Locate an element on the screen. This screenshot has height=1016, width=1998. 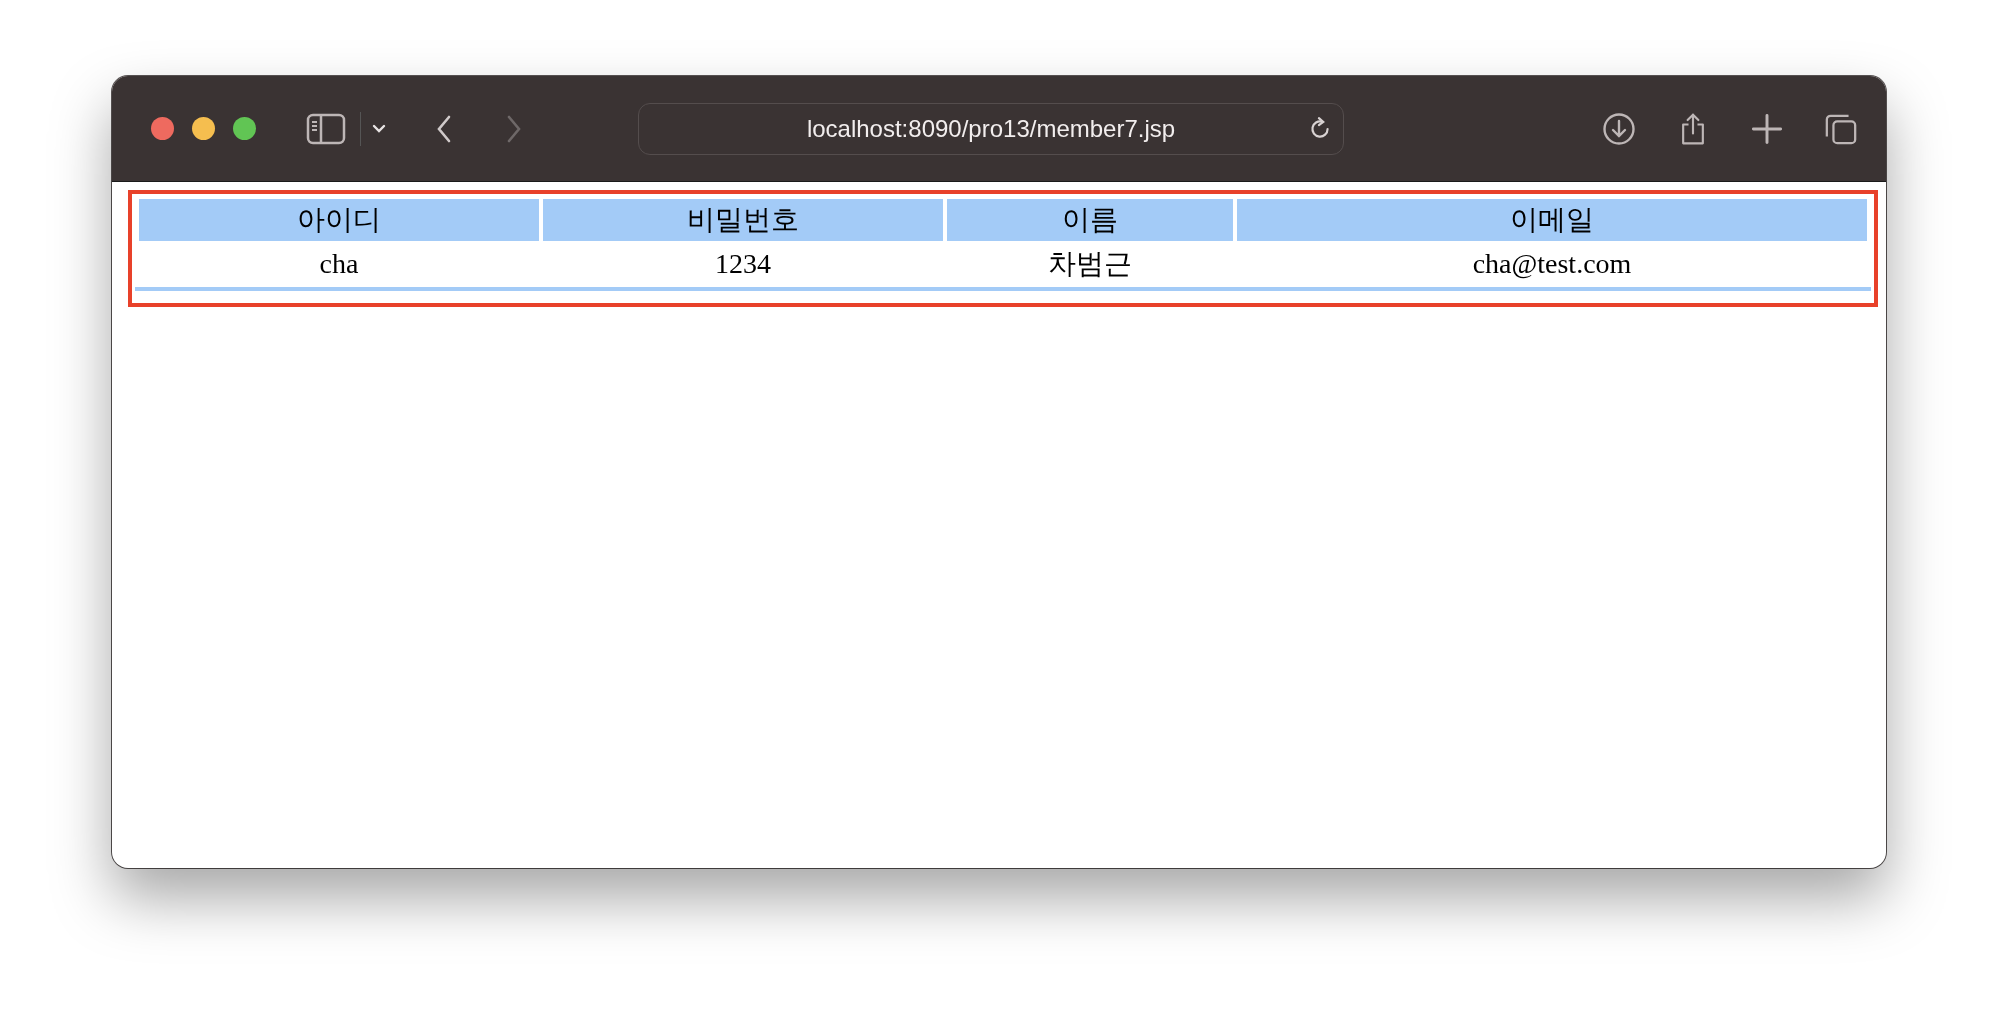
new-tab-icon is located at coordinates (1767, 128).